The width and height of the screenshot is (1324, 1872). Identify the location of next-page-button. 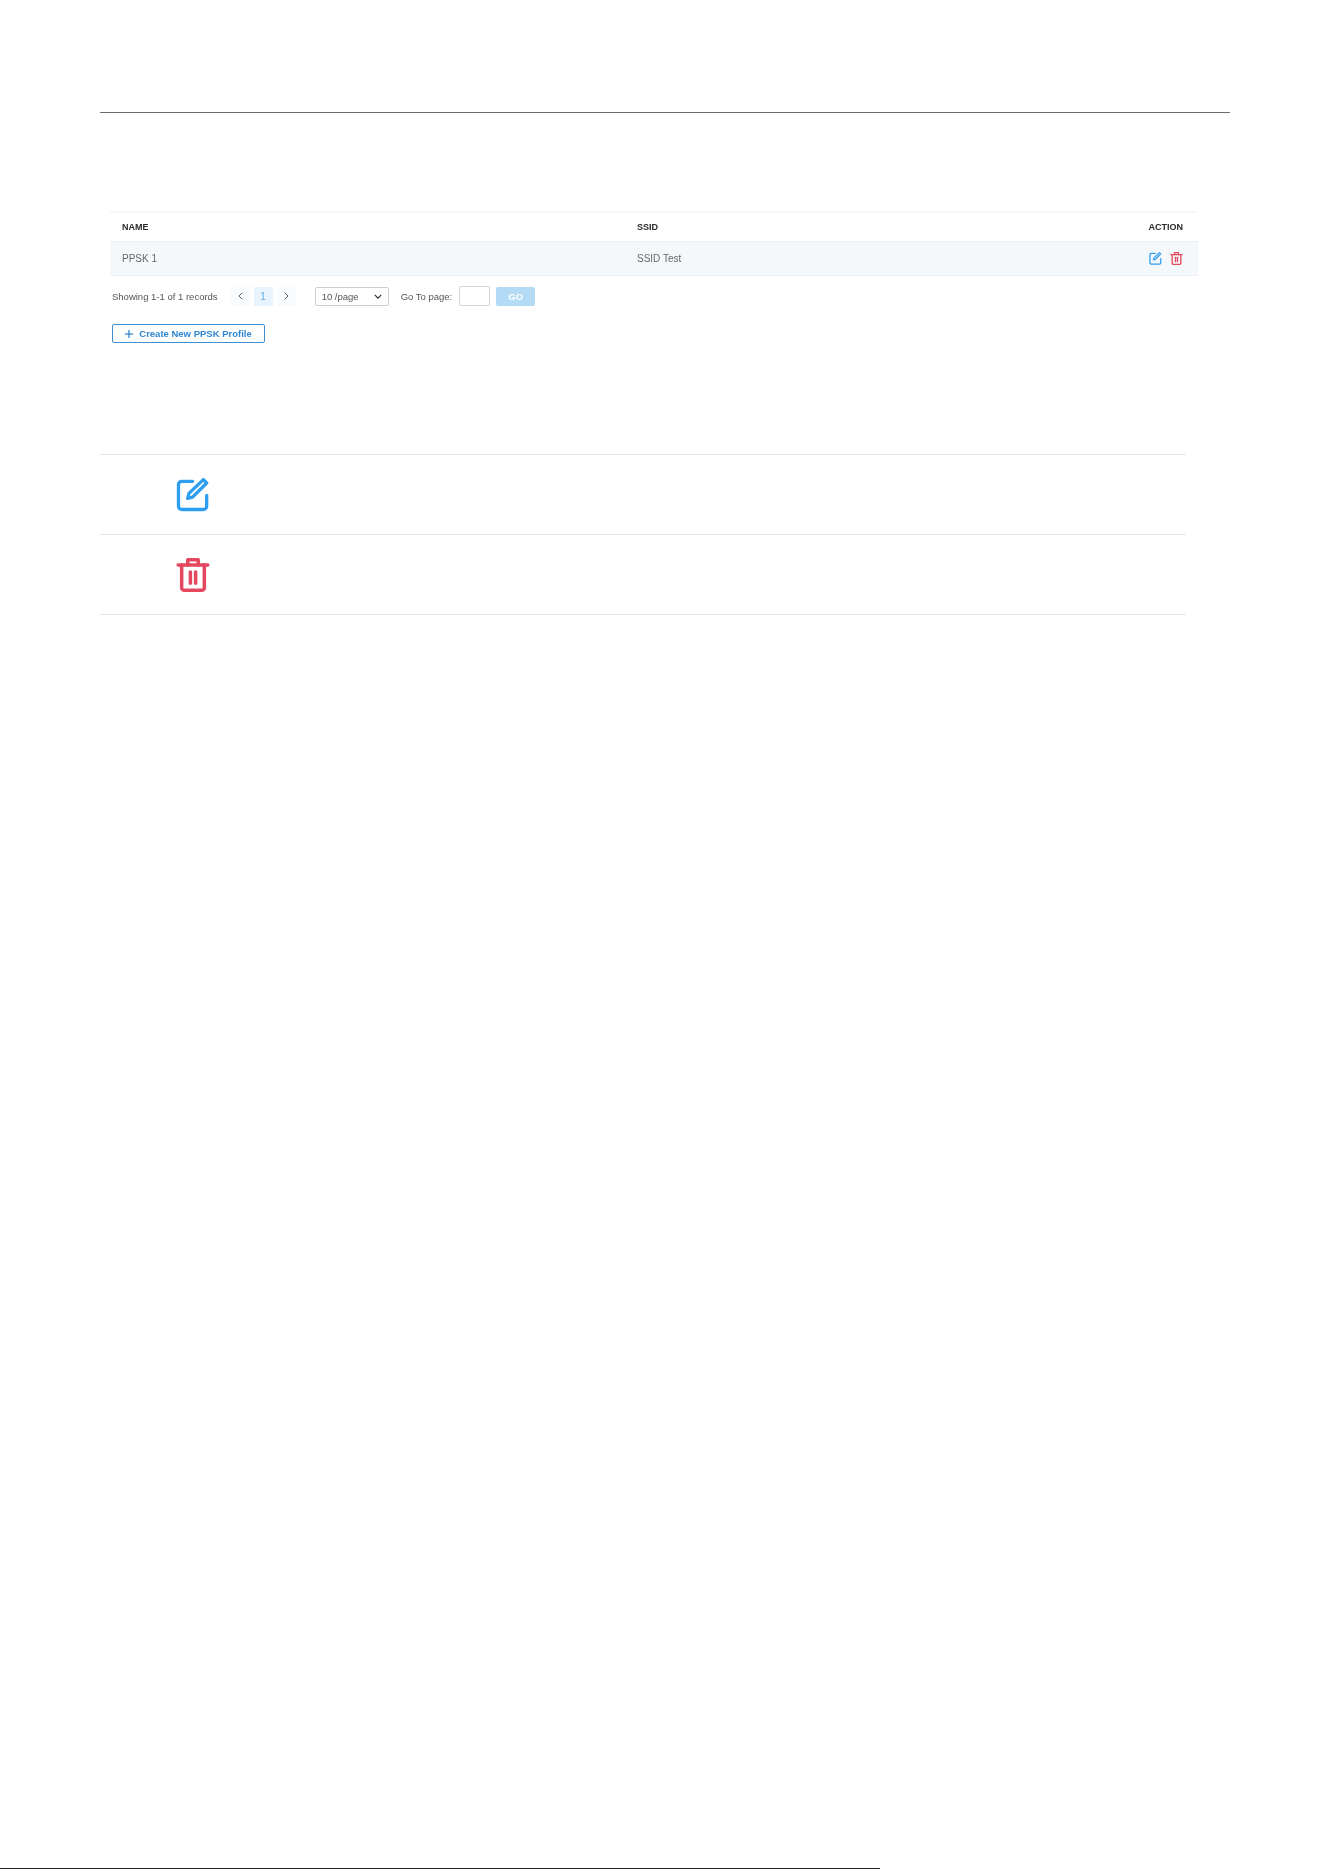
(286, 296).